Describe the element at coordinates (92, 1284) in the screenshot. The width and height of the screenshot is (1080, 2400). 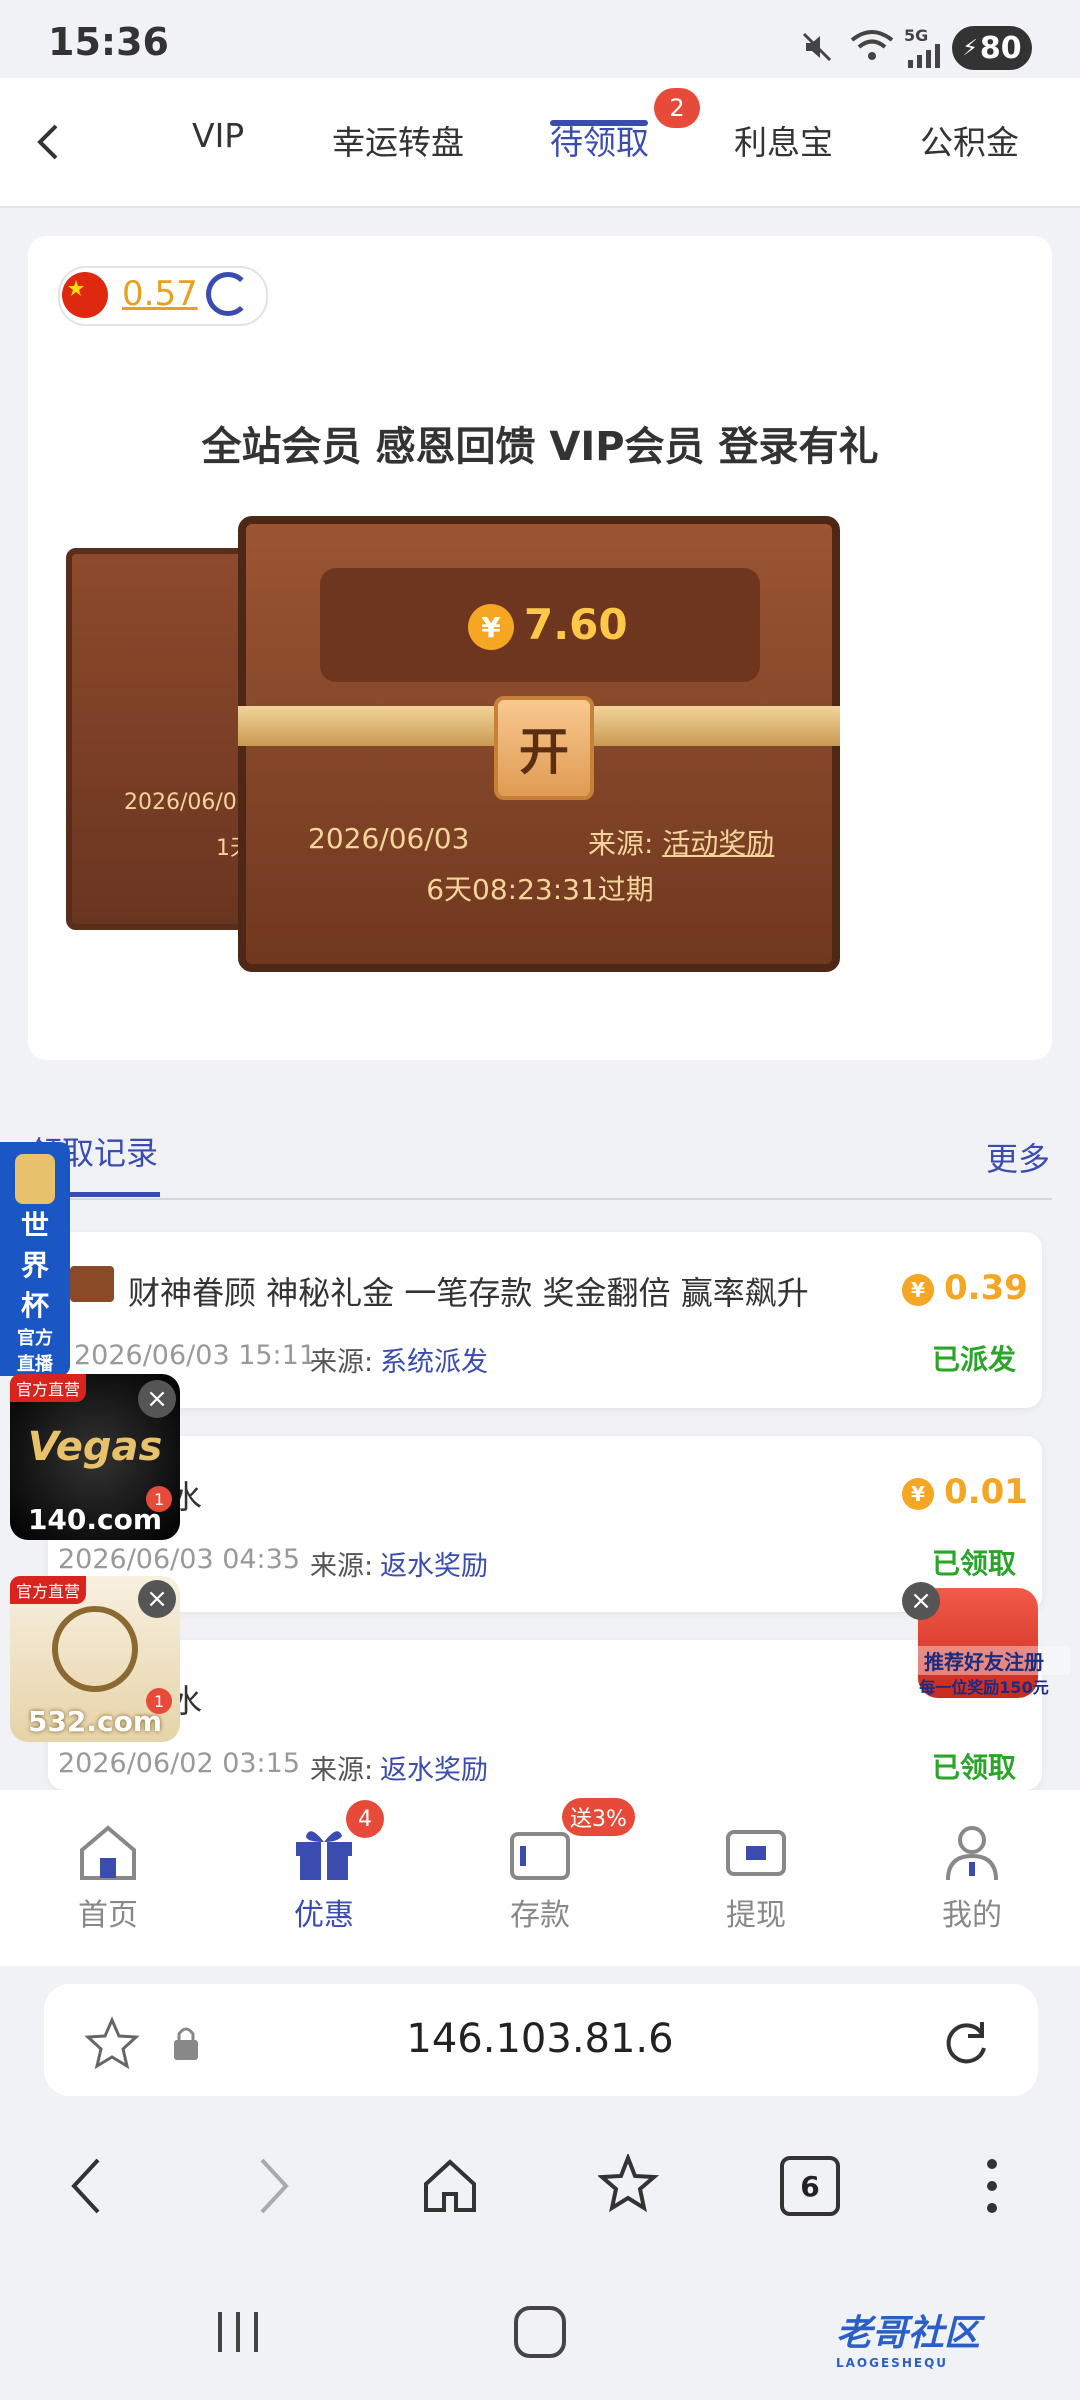
I see `chest-mini-icon` at that location.